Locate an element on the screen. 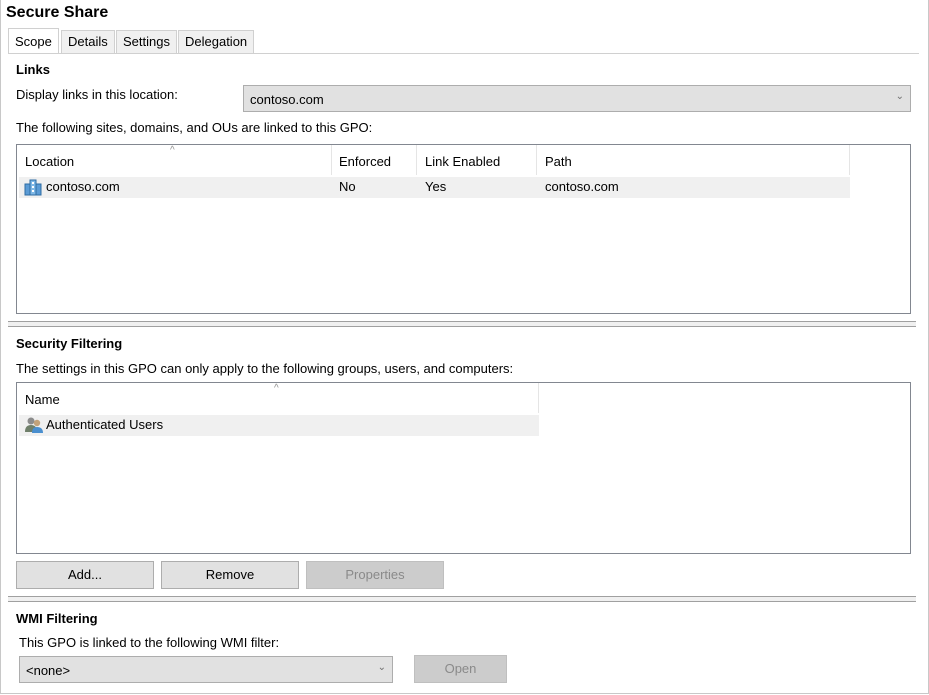  row-link-enabled: Yes is located at coordinates (436, 186).